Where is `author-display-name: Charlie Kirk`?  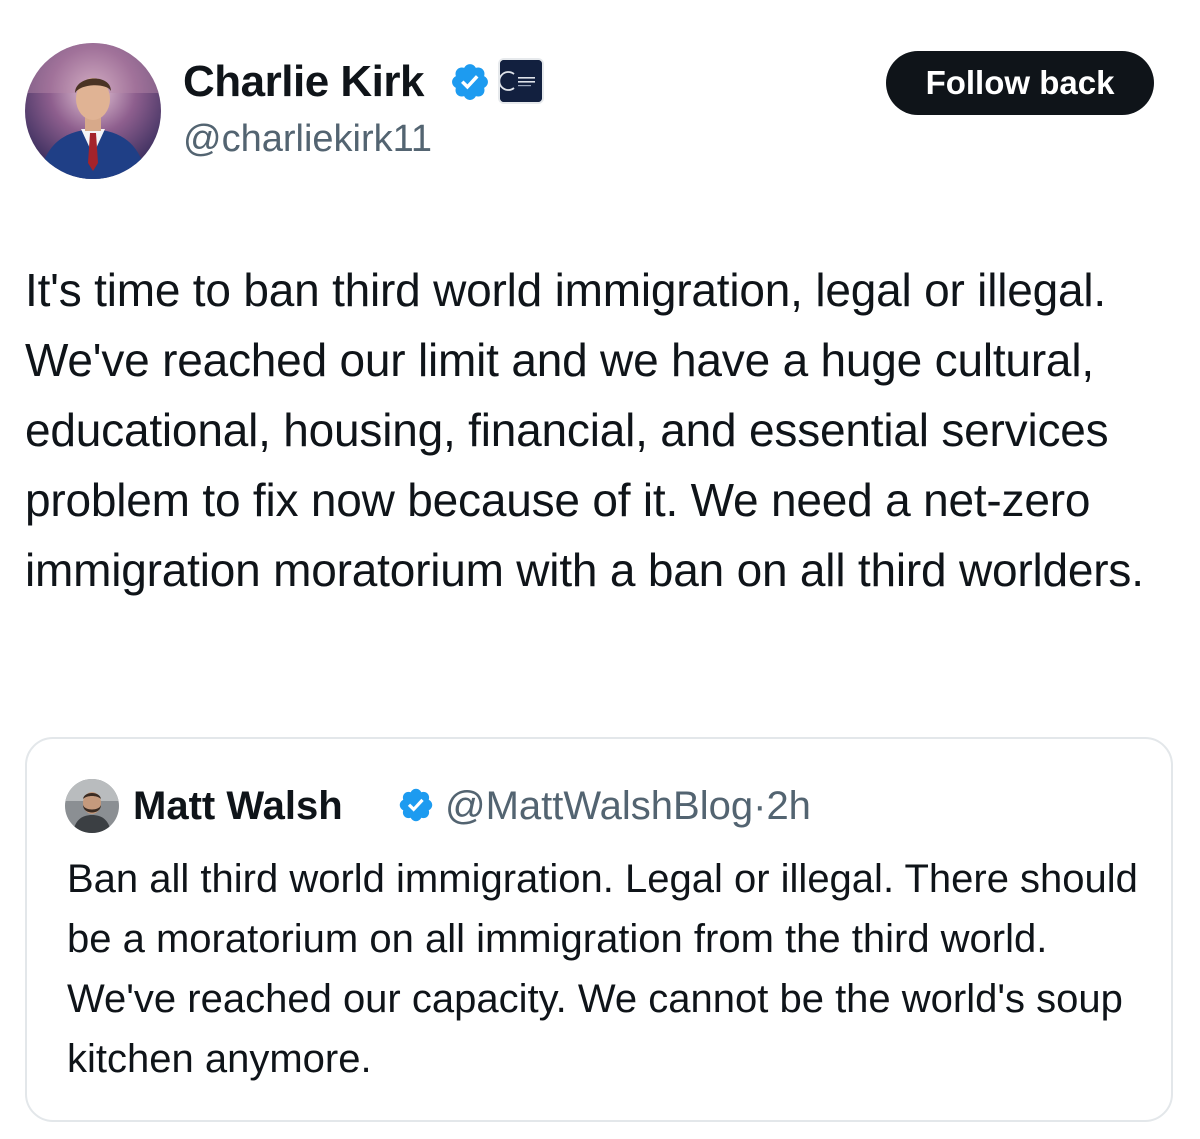
author-display-name: Charlie Kirk is located at coordinates (303, 82).